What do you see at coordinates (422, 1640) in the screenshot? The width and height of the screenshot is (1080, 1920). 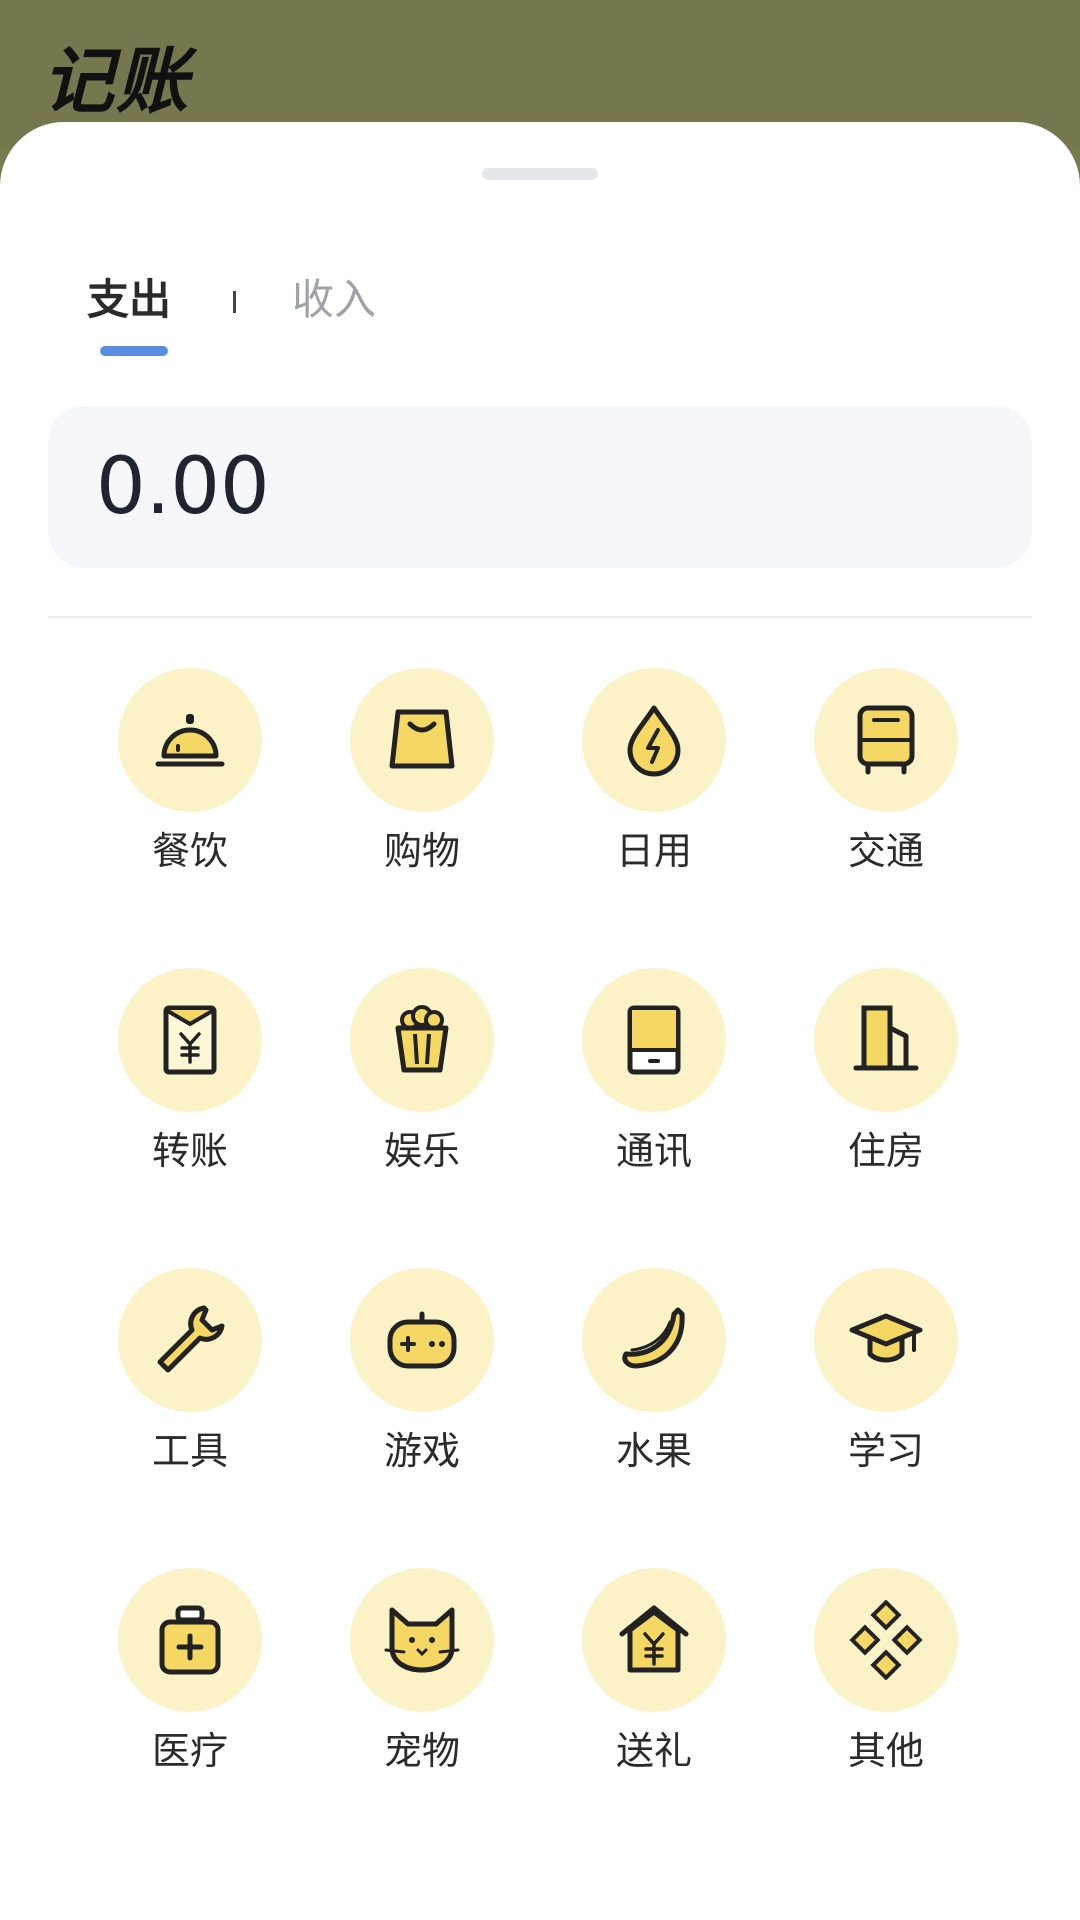 I see `cat-icon` at bounding box center [422, 1640].